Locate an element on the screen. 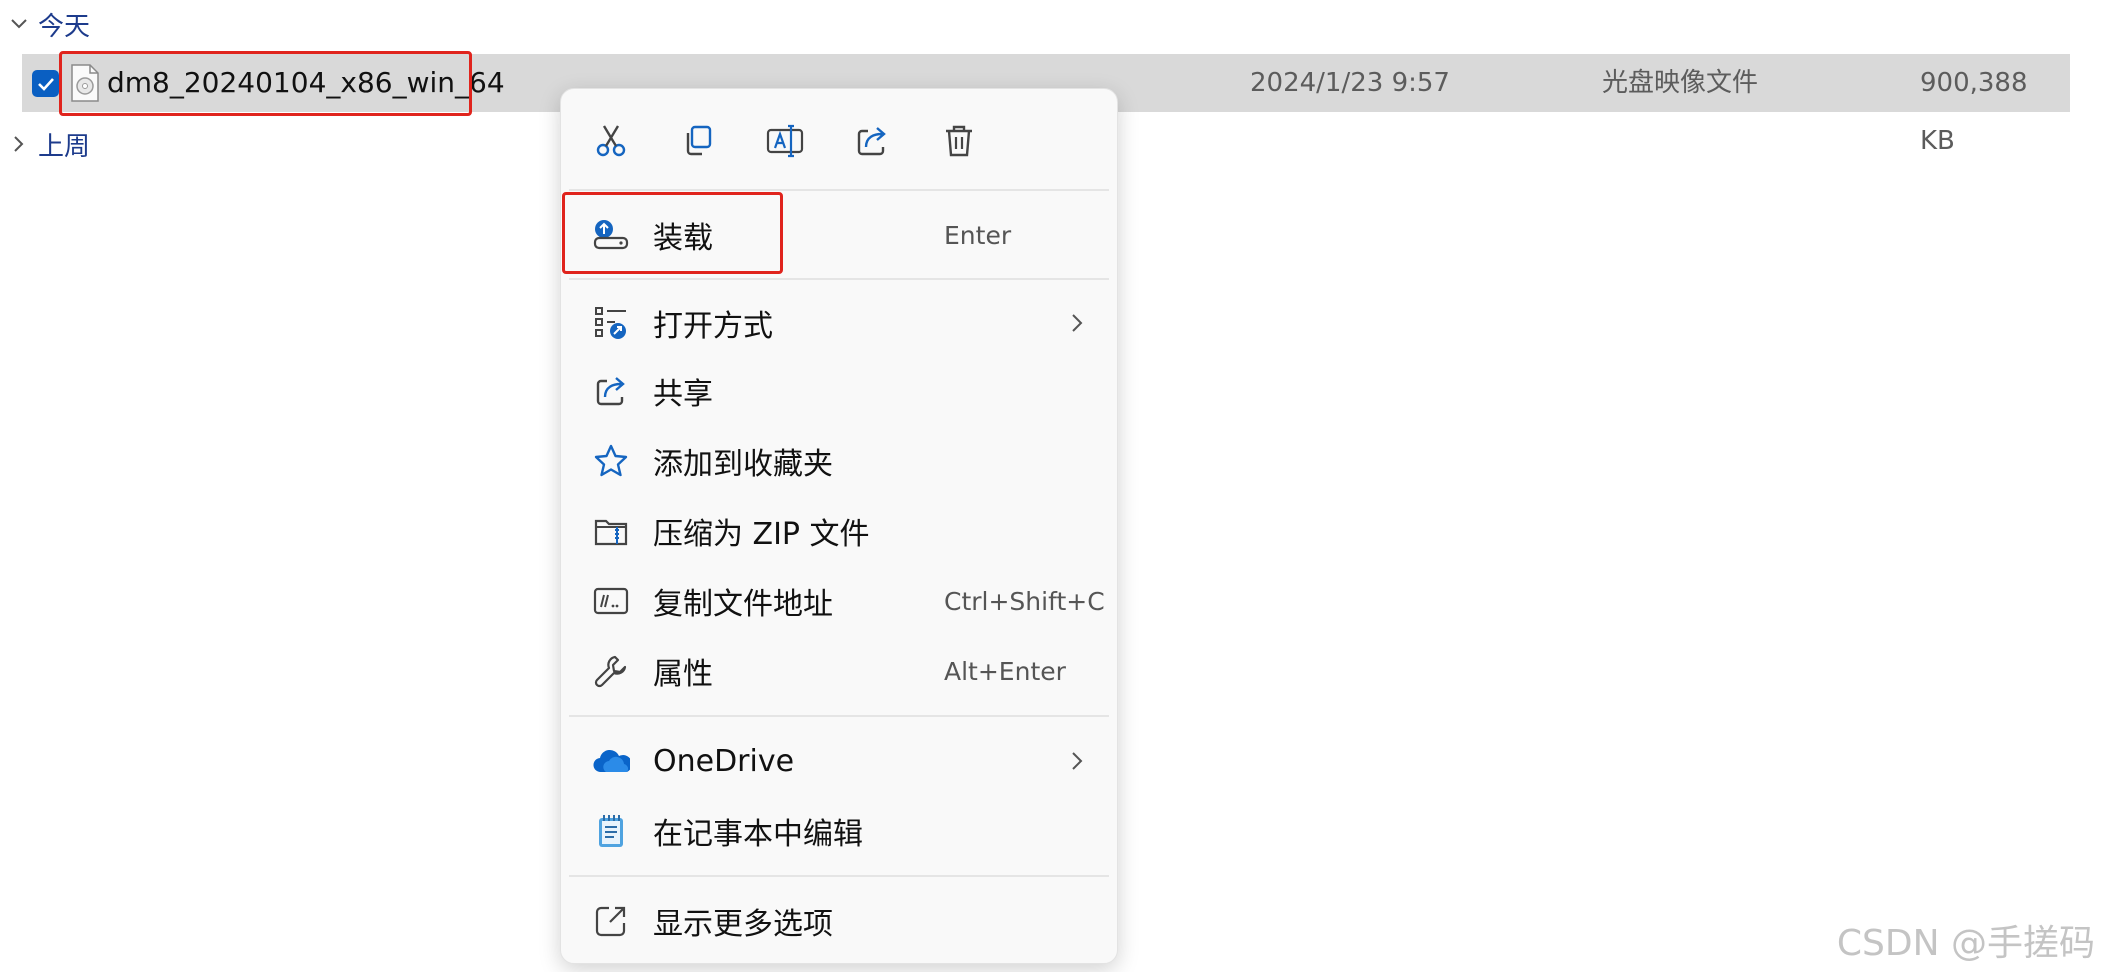  group-label-today: 今天 is located at coordinates (64, 26).